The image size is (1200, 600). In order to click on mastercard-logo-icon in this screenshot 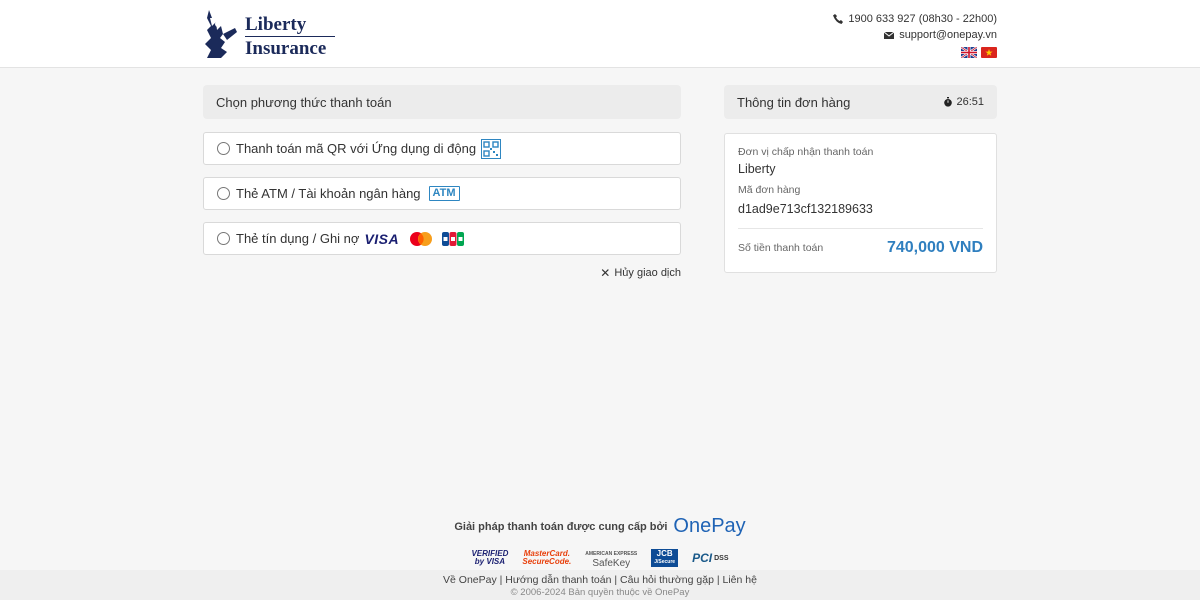, I will do `click(421, 238)`.